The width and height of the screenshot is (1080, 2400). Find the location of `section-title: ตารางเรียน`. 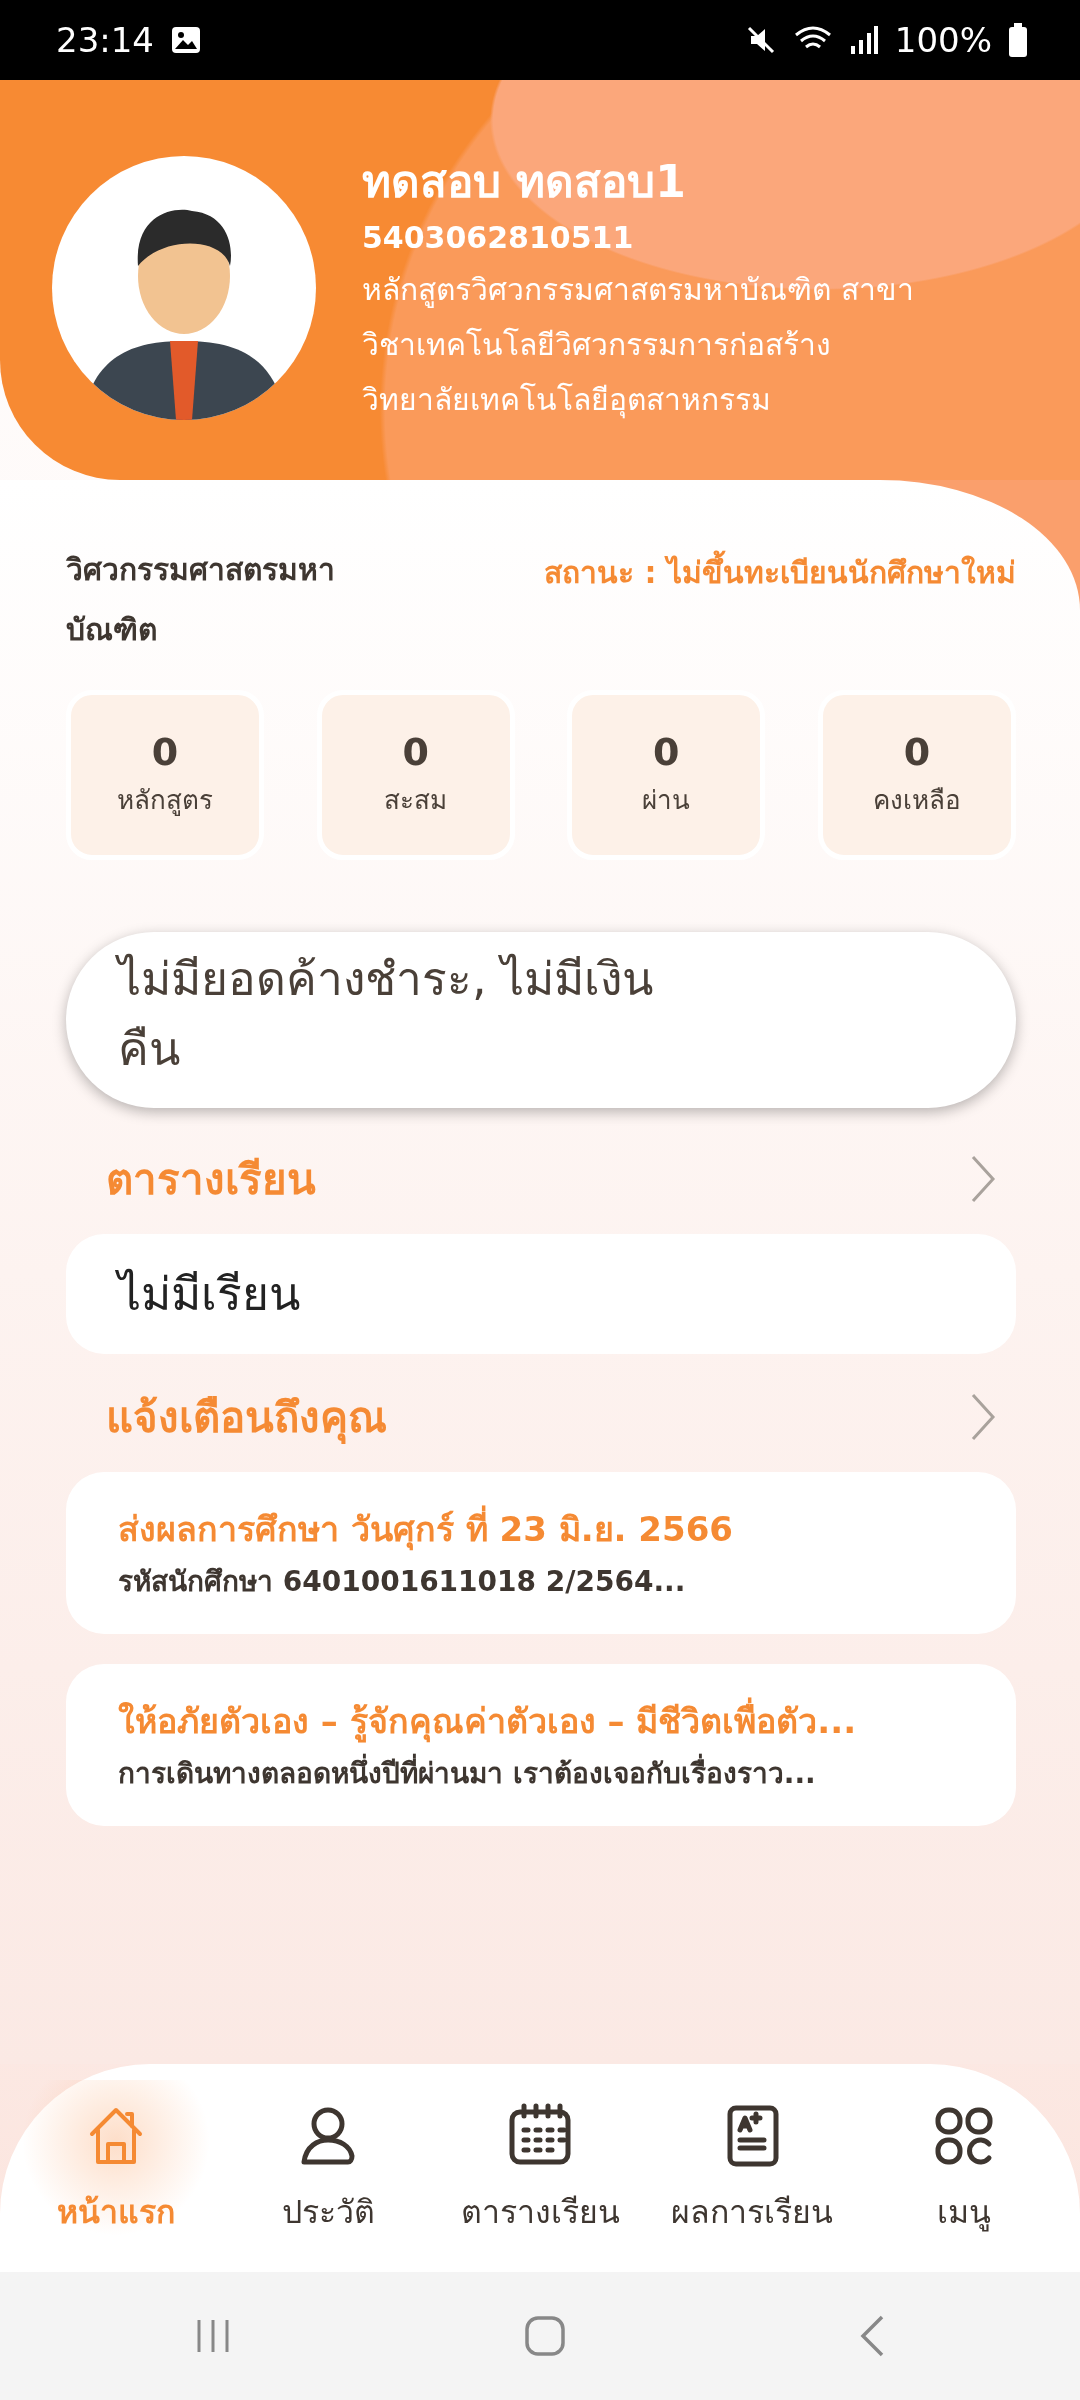

section-title: ตารางเรียน is located at coordinates (211, 1179).